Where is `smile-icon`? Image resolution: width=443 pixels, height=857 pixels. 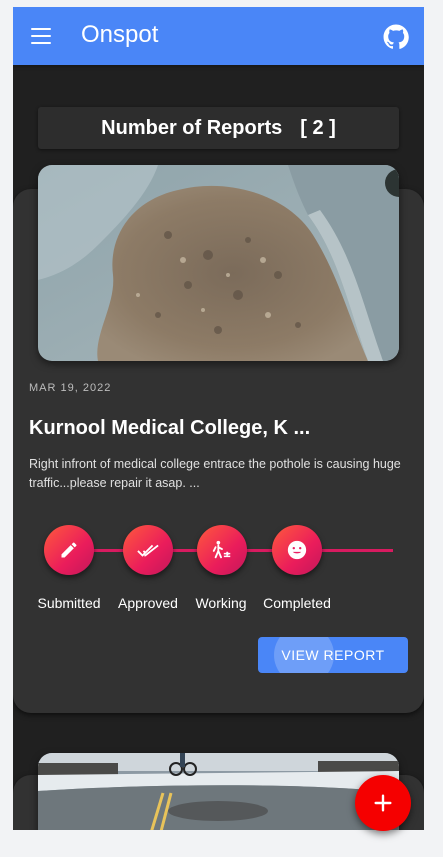 smile-icon is located at coordinates (297, 550).